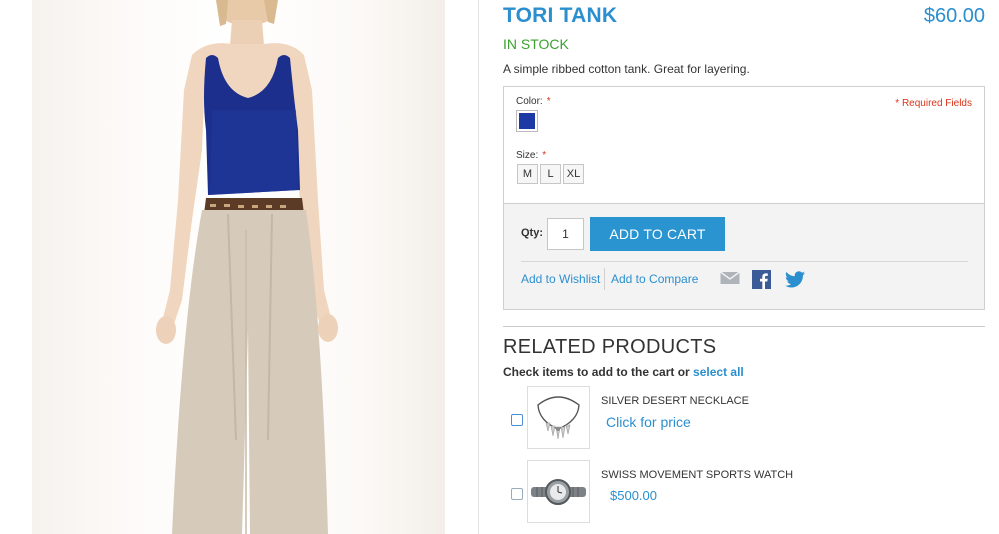 The width and height of the screenshot is (999, 534). What do you see at coordinates (933, 103) in the screenshot?
I see `required-fields-note: * Required Fields` at bounding box center [933, 103].